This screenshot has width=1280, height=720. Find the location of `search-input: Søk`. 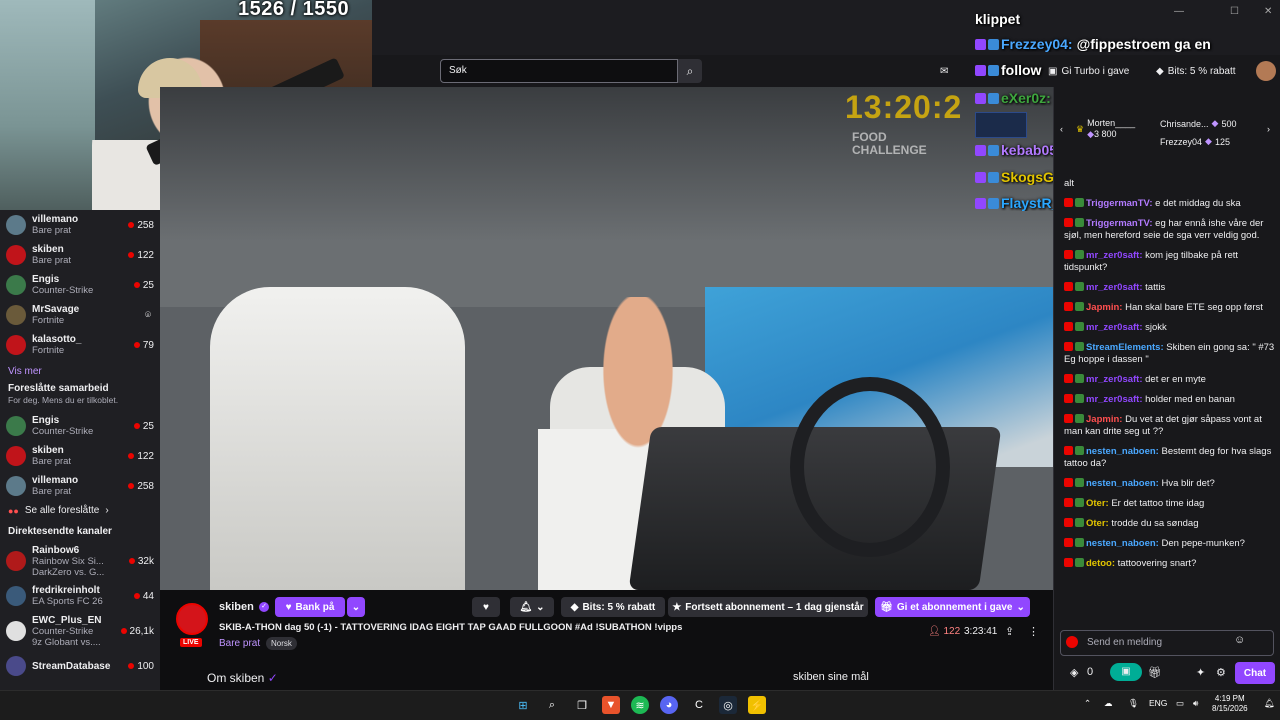

search-input: Søk is located at coordinates (559, 71).